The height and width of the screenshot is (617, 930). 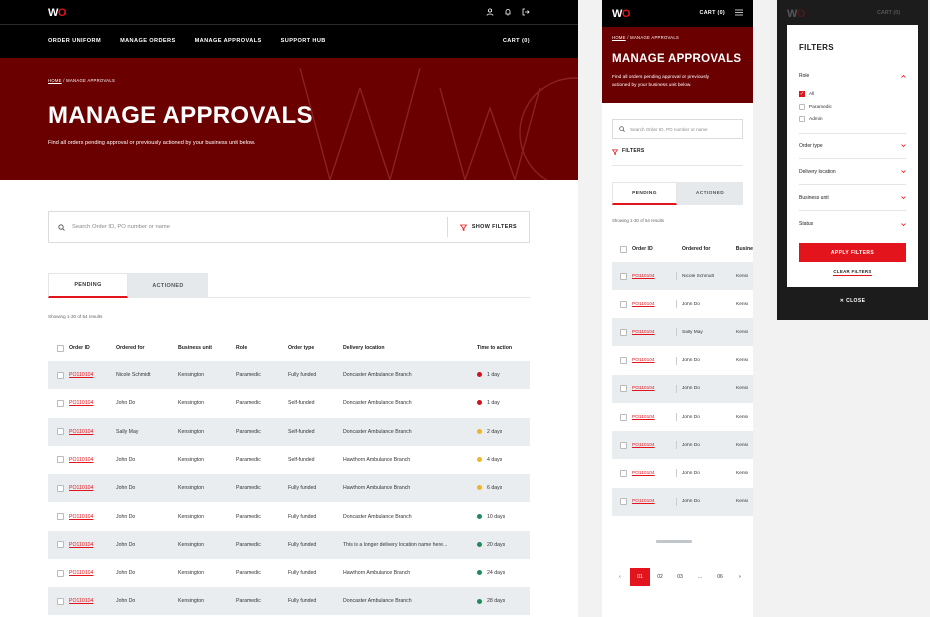 I want to click on filter-delivery-location: Delivery location, so click(x=852, y=172).